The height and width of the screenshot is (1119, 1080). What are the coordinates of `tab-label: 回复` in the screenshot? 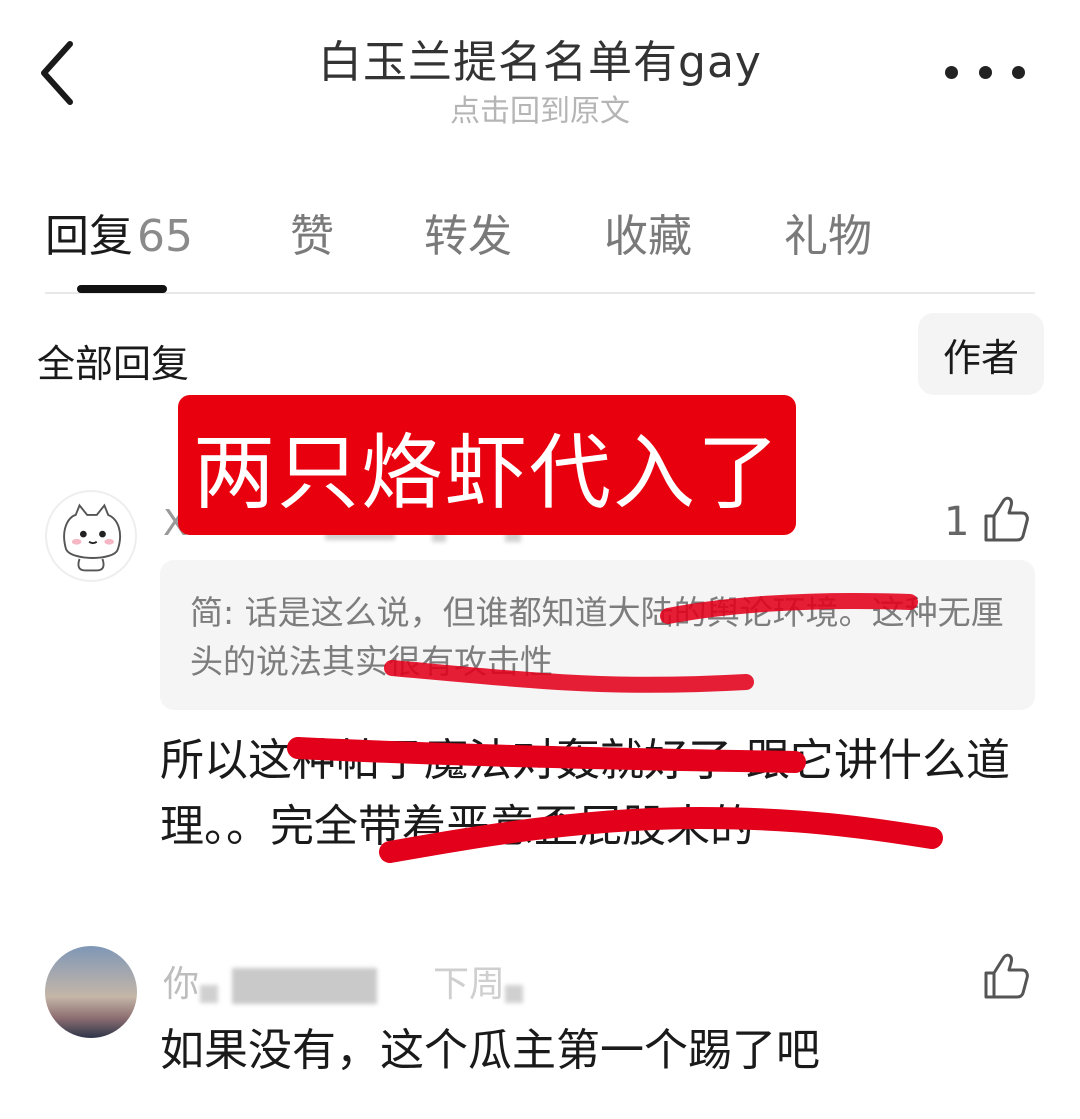 It's located at (89, 236).